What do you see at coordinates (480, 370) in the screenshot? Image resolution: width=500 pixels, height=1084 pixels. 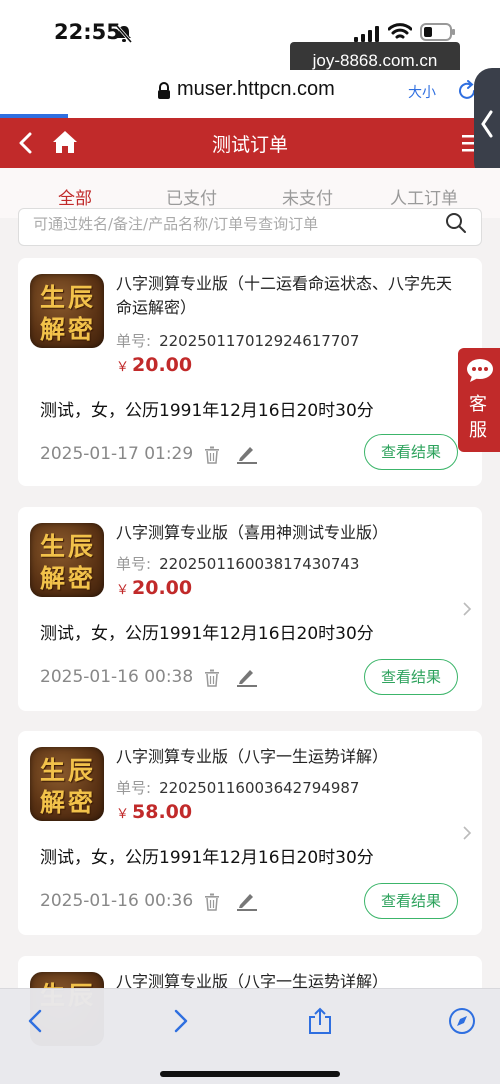 I see `chat-bubble-icon` at bounding box center [480, 370].